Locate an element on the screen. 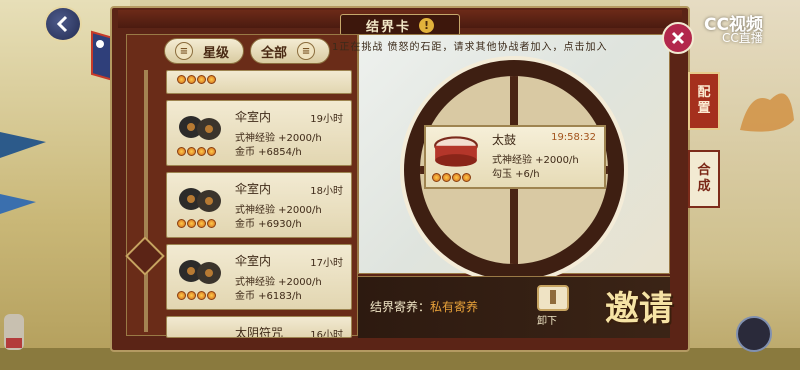 This screenshot has width=800, height=370. card-countdown: 19:58:32 is located at coordinates (573, 137).